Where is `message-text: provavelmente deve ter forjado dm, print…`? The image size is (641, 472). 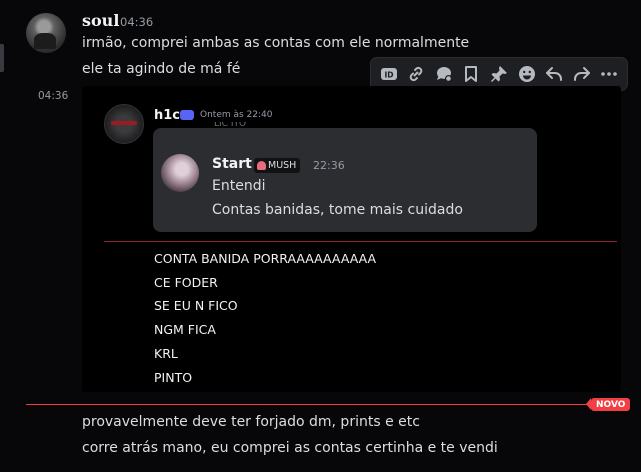
message-text: provavelmente deve ter forjado dm, print… is located at coordinates (251, 422).